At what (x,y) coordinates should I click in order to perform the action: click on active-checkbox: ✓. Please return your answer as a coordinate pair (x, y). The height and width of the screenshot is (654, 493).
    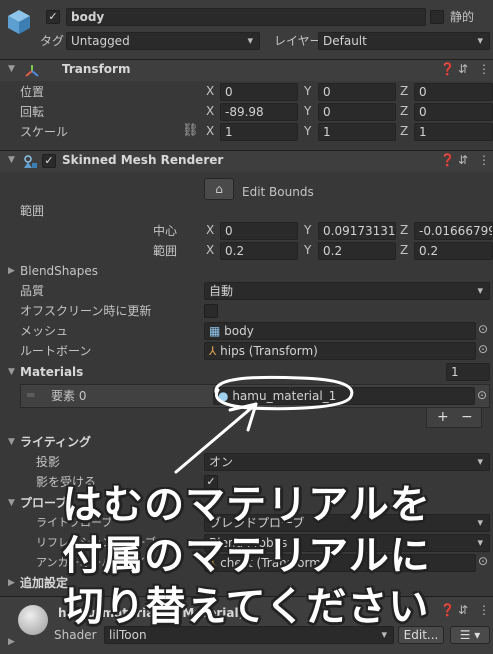
    Looking at the image, I should click on (53, 17).